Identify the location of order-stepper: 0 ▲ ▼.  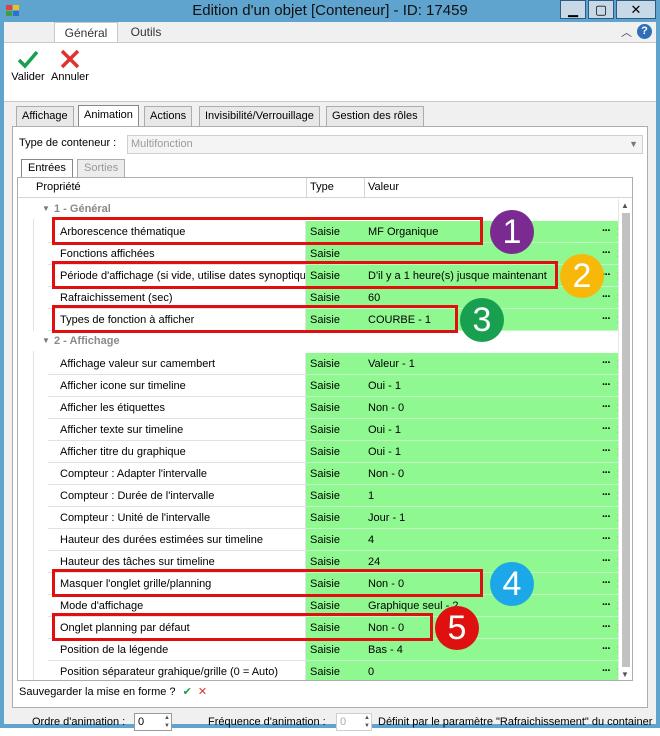
(153, 722).